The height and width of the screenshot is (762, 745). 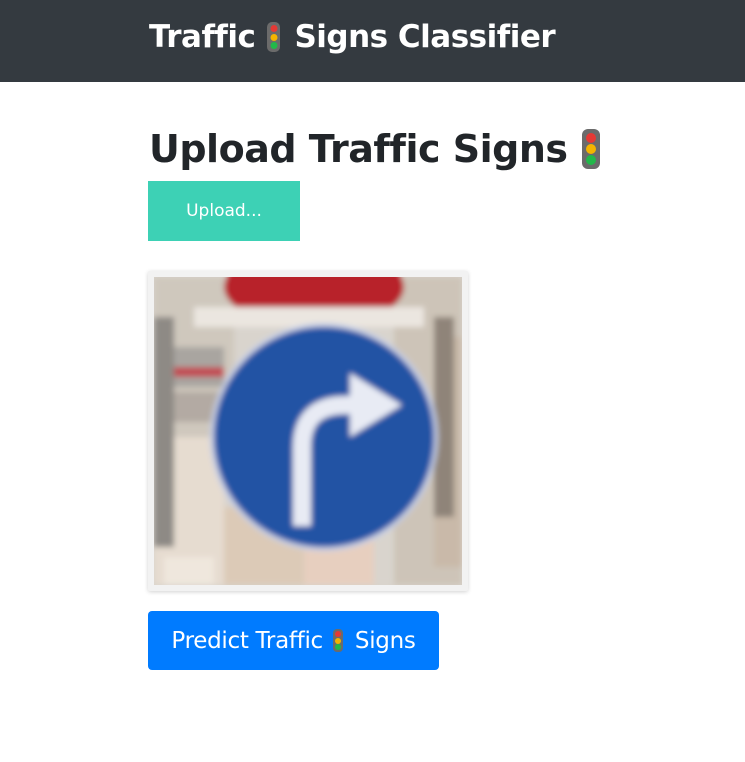 I want to click on page-title: Upload Traffic Signs, so click(x=374, y=149).